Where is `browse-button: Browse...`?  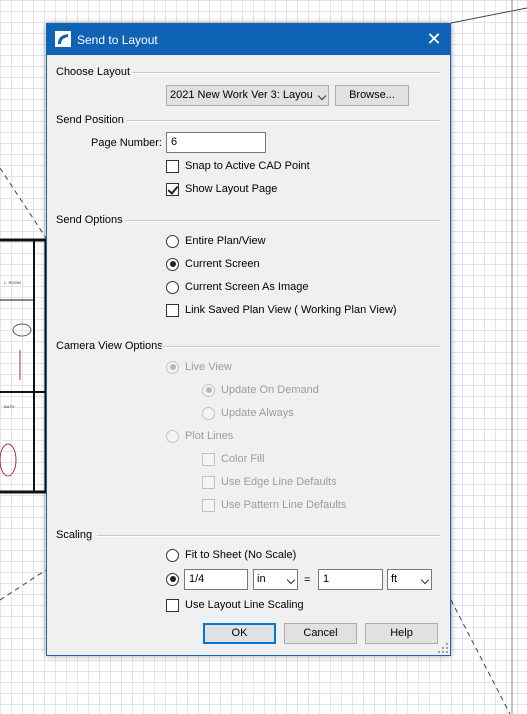 browse-button: Browse... is located at coordinates (372, 95).